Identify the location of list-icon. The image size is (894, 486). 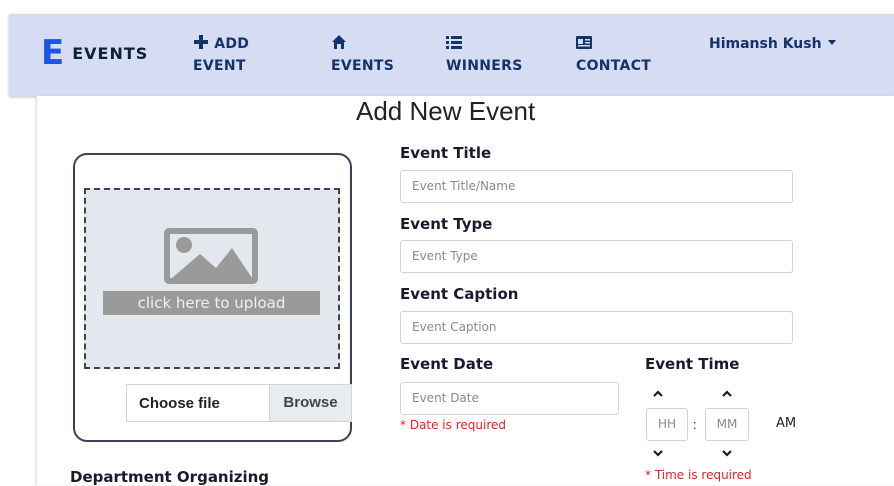
(454, 42).